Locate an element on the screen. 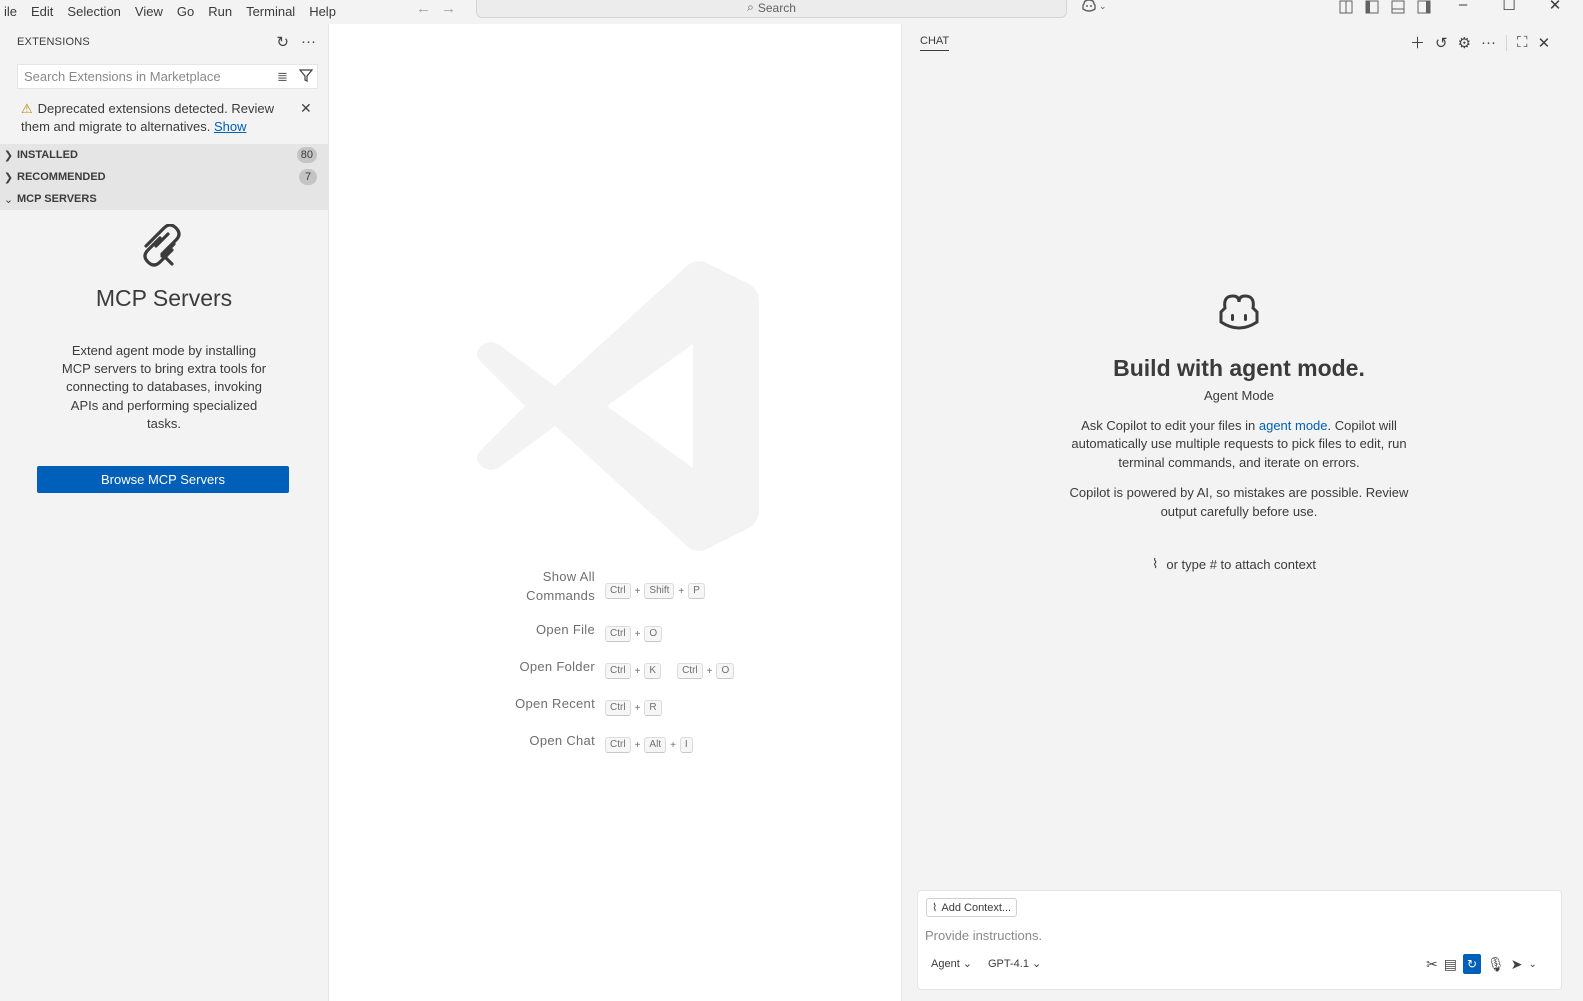  intro-text: Ask Copilot to edit your files in is located at coordinates (1170, 425).